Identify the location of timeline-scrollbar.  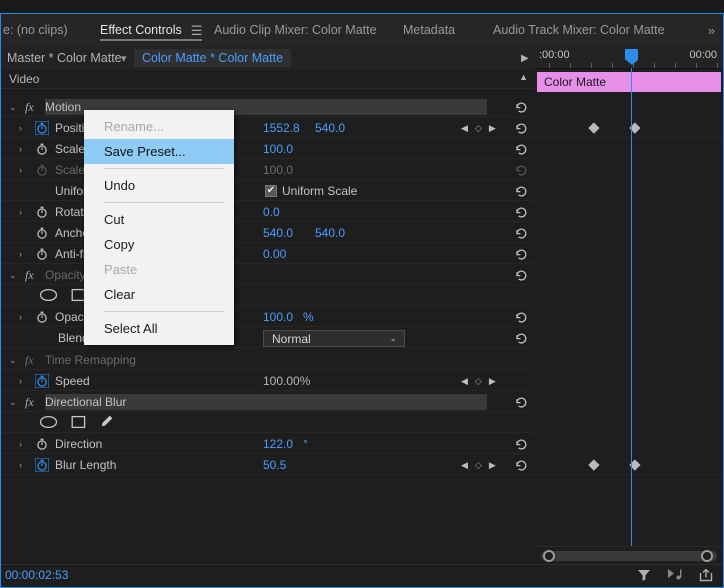
(629, 555).